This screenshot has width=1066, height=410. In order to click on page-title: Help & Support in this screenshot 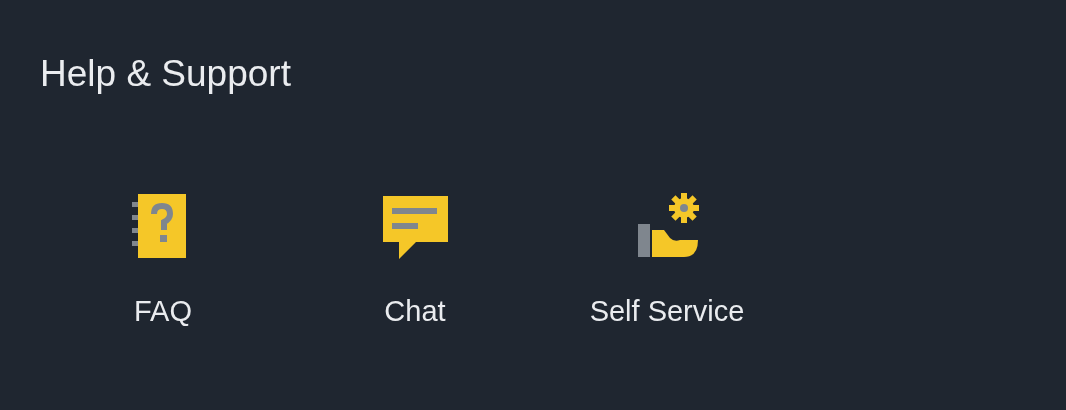, I will do `click(165, 74)`.